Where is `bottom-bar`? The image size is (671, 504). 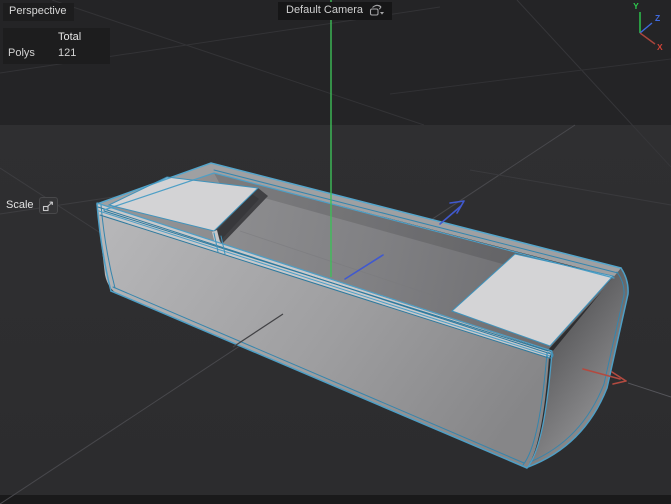
bottom-bar is located at coordinates (335, 499).